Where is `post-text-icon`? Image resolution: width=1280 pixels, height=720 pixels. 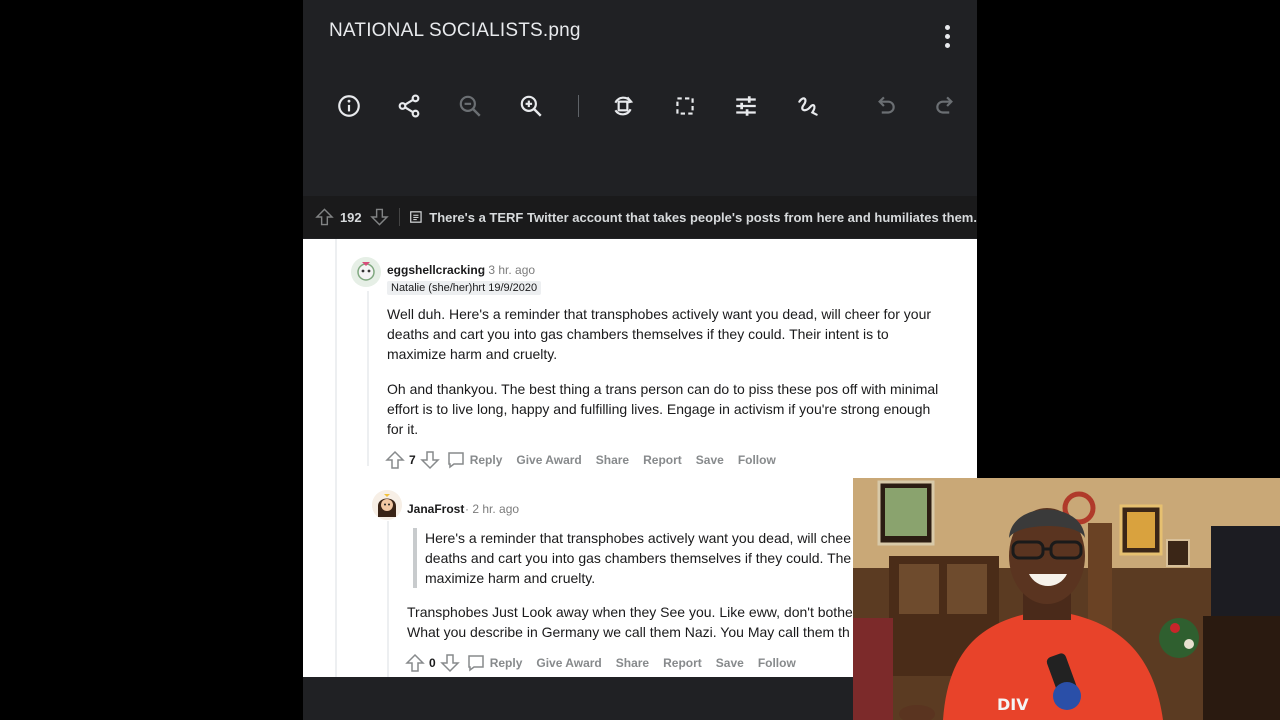 post-text-icon is located at coordinates (416, 217).